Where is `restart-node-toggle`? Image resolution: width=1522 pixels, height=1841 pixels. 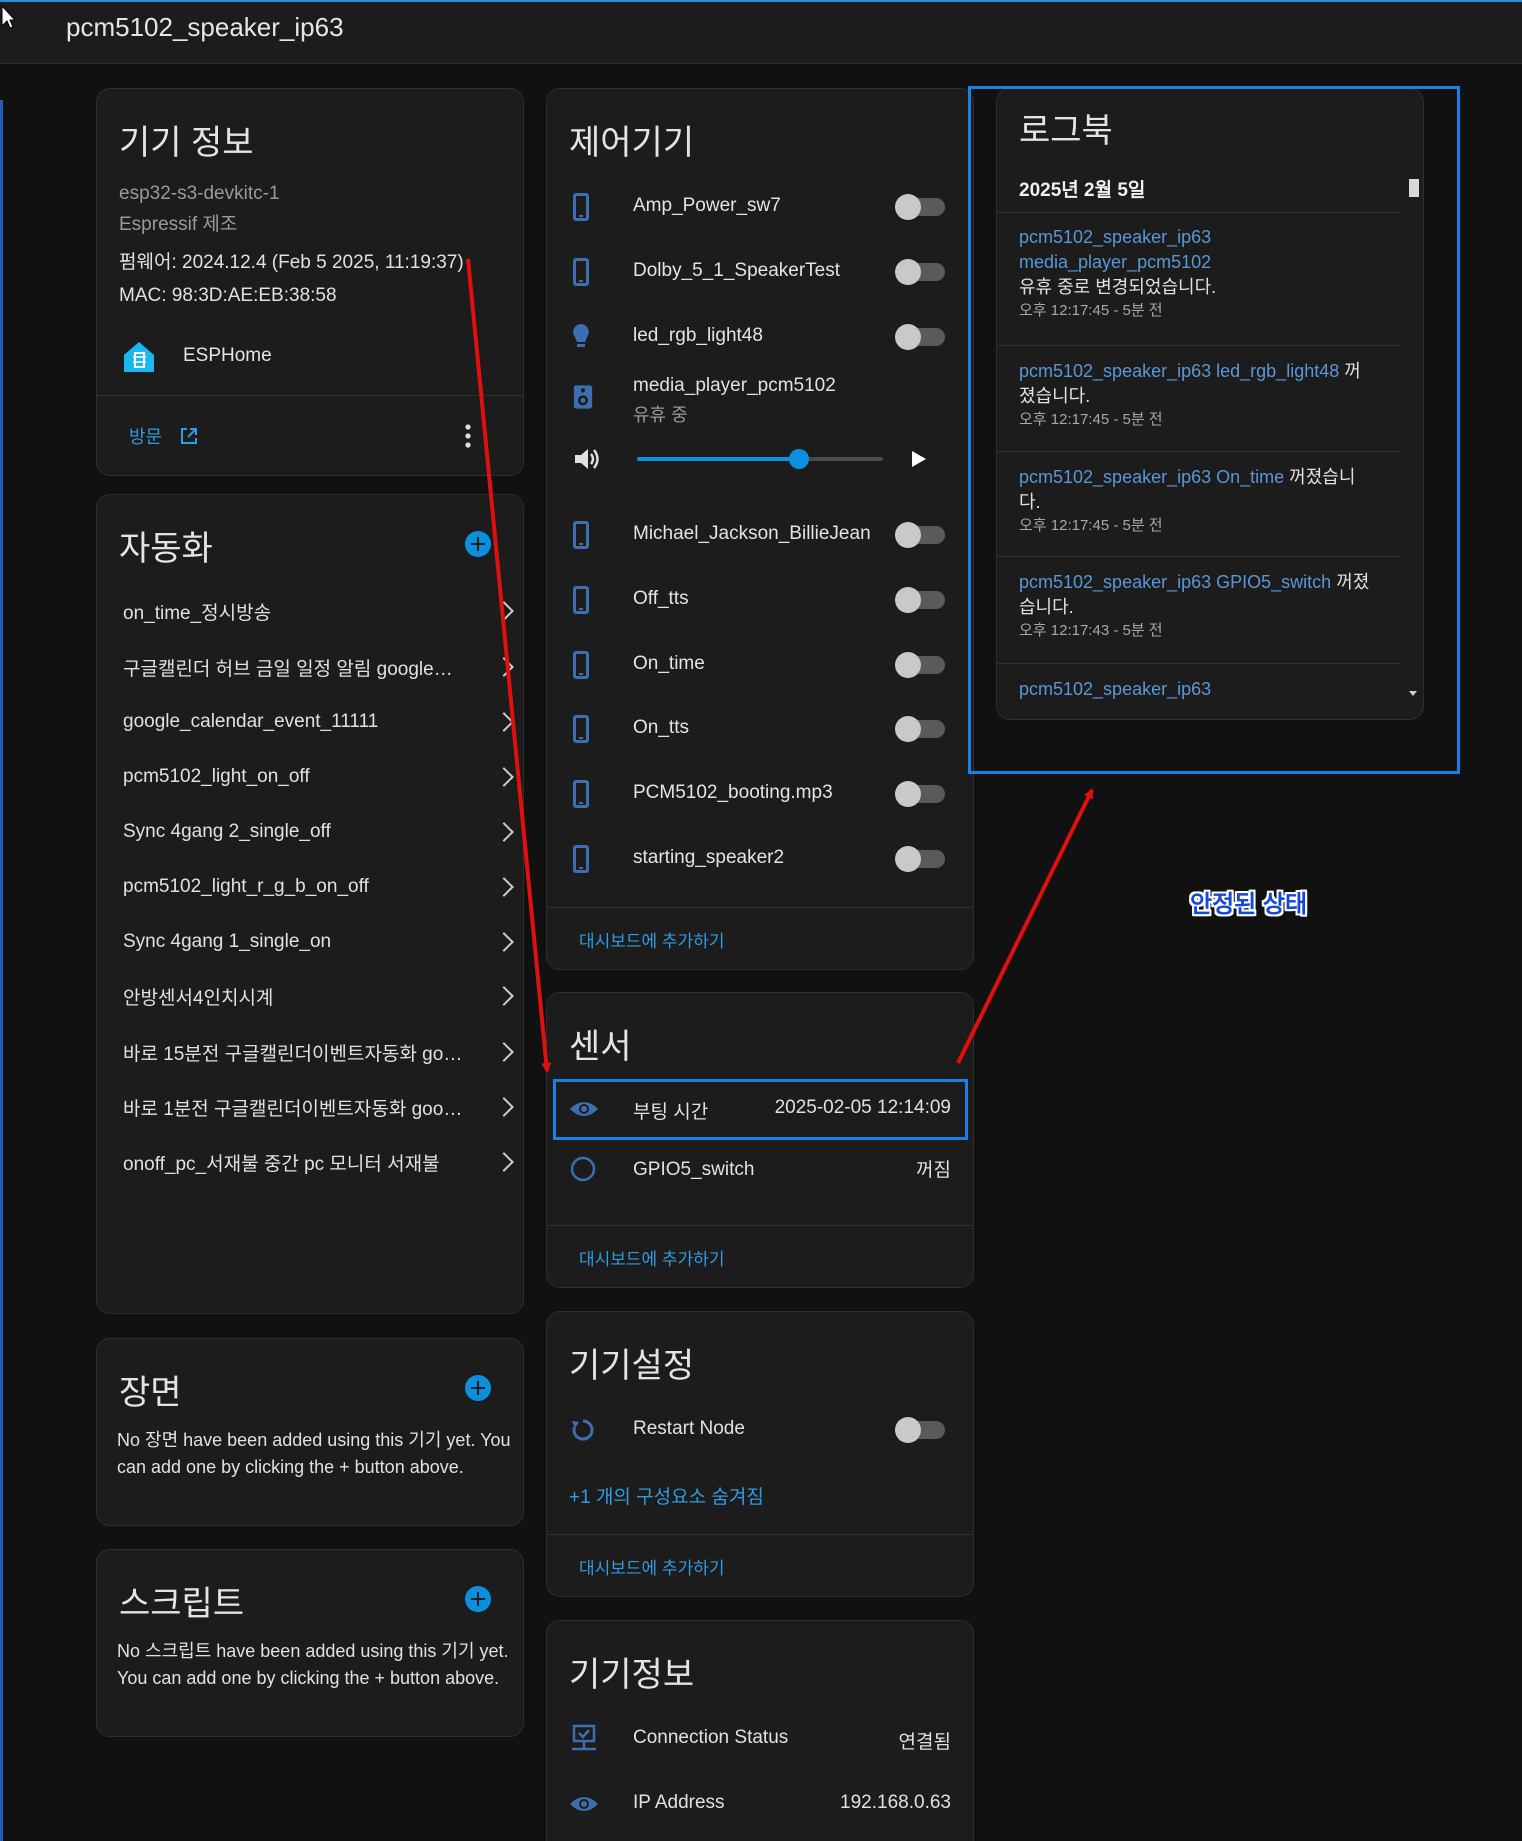 restart-node-toggle is located at coordinates (920, 1430).